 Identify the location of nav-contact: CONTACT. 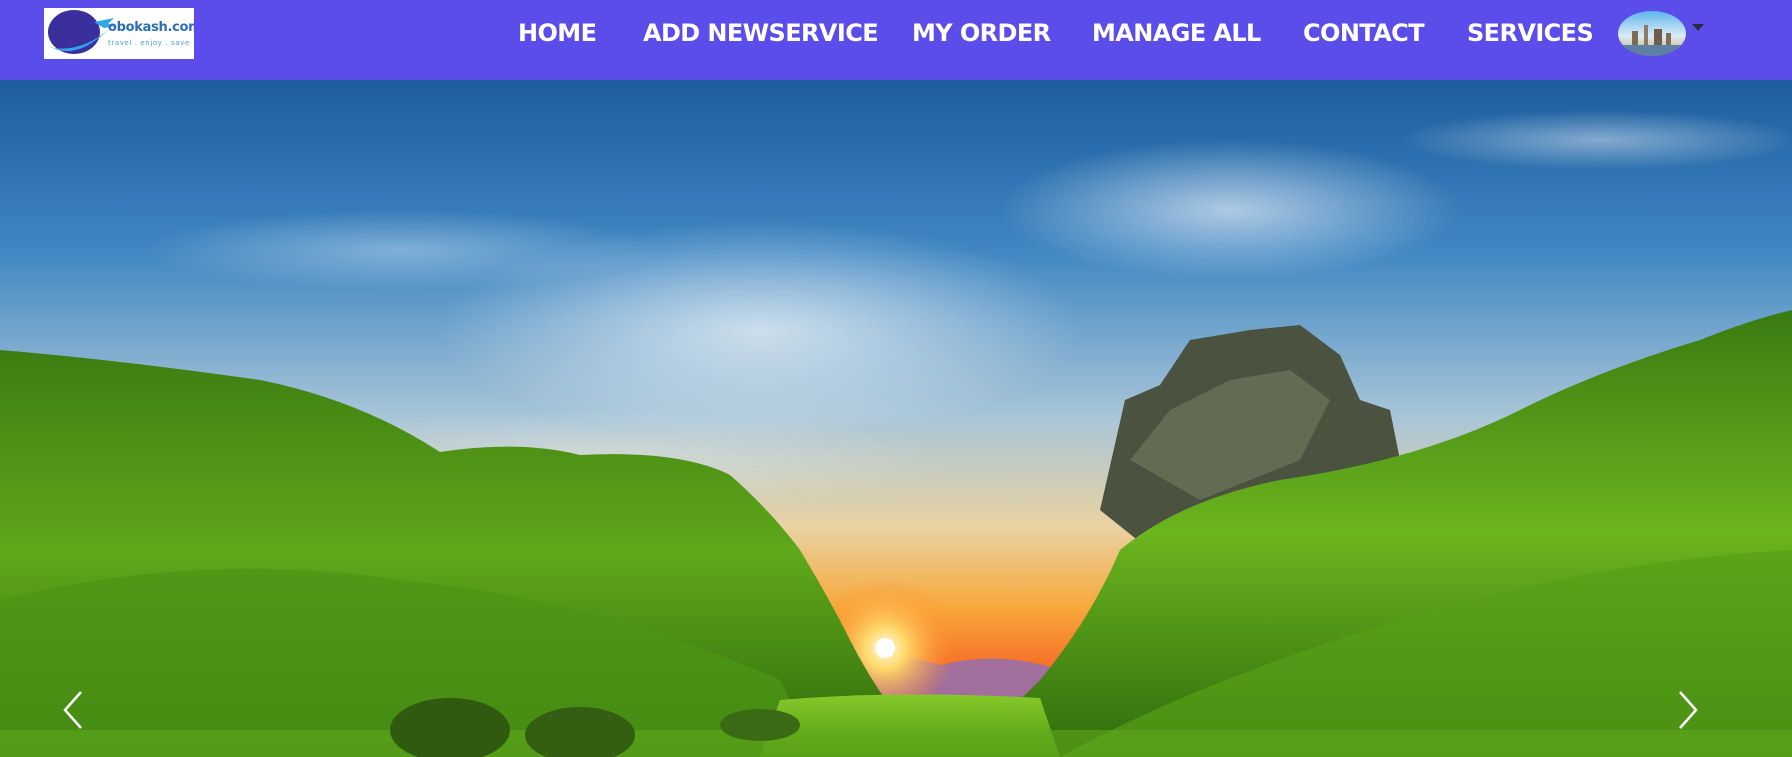
(1364, 33).